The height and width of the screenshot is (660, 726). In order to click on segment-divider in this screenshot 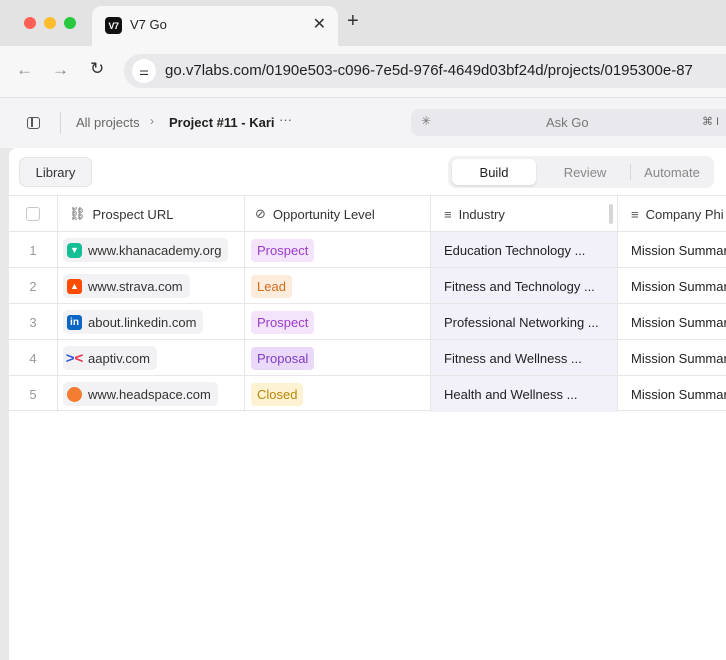, I will do `click(630, 172)`.